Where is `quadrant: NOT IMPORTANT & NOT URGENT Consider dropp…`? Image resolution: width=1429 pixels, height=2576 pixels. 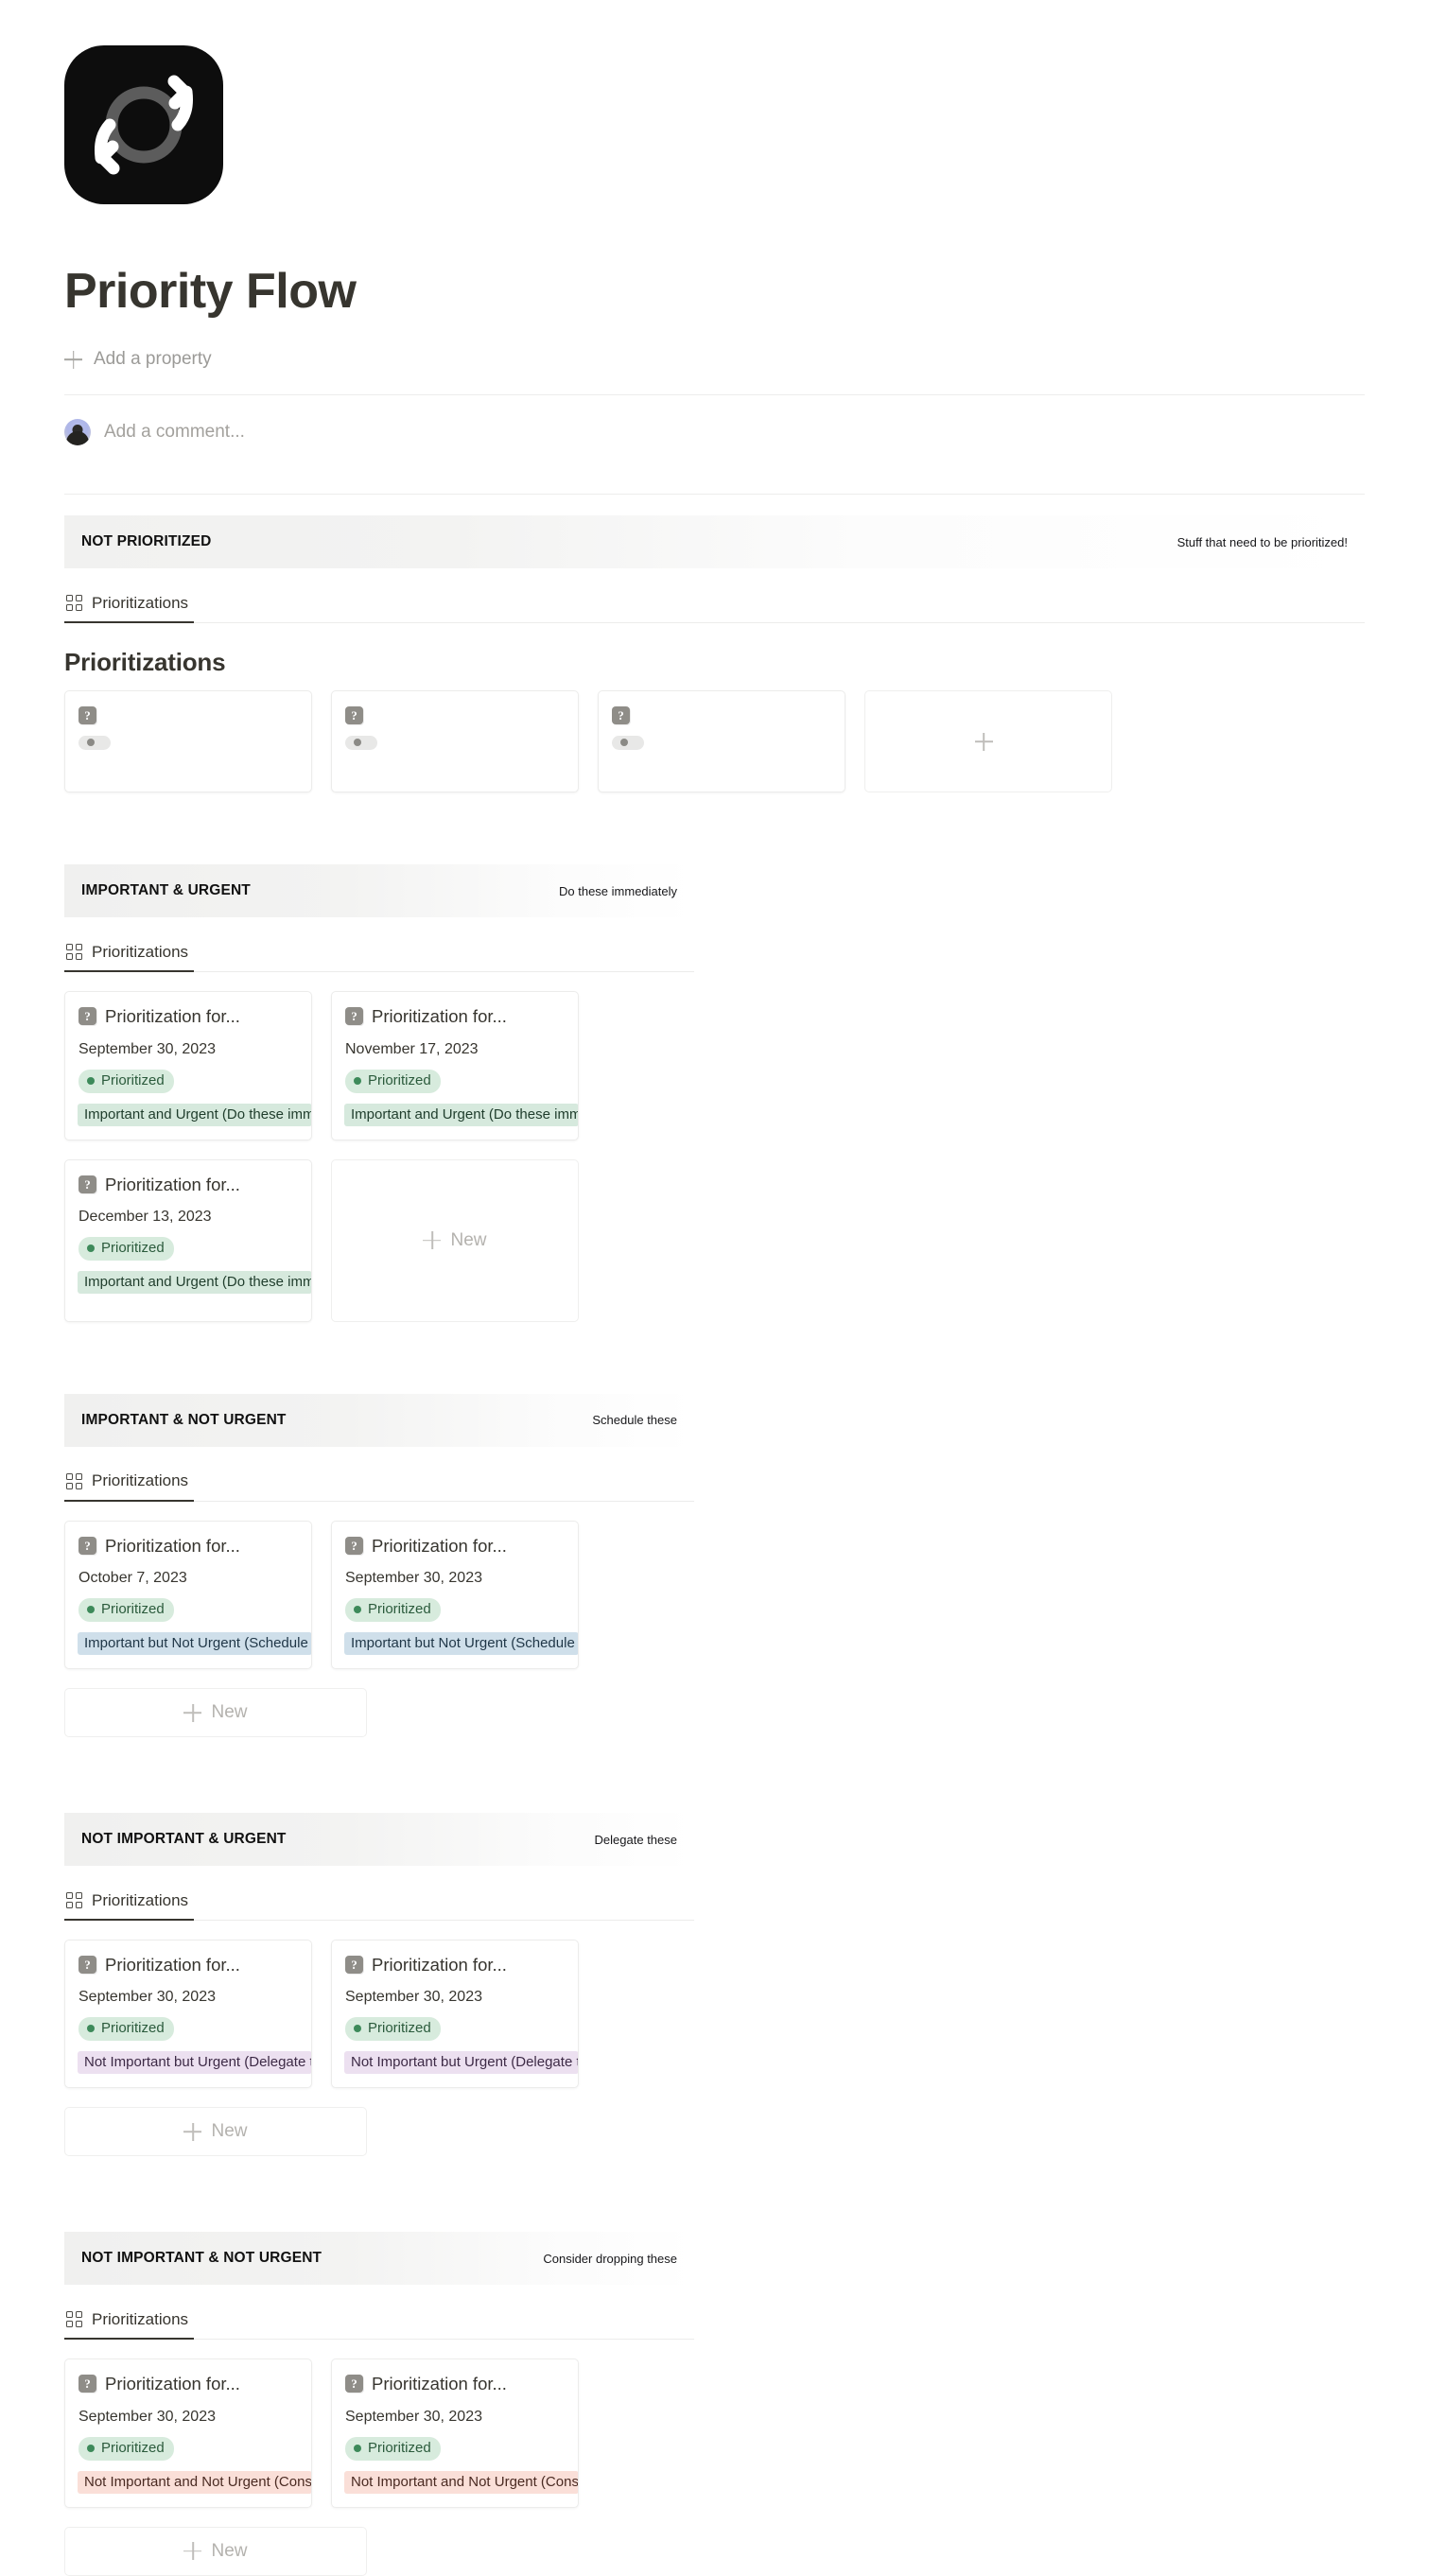
quadrant: NOT IMPORTANT & NOT URGENT Consider dropp… is located at coordinates (379, 2404).